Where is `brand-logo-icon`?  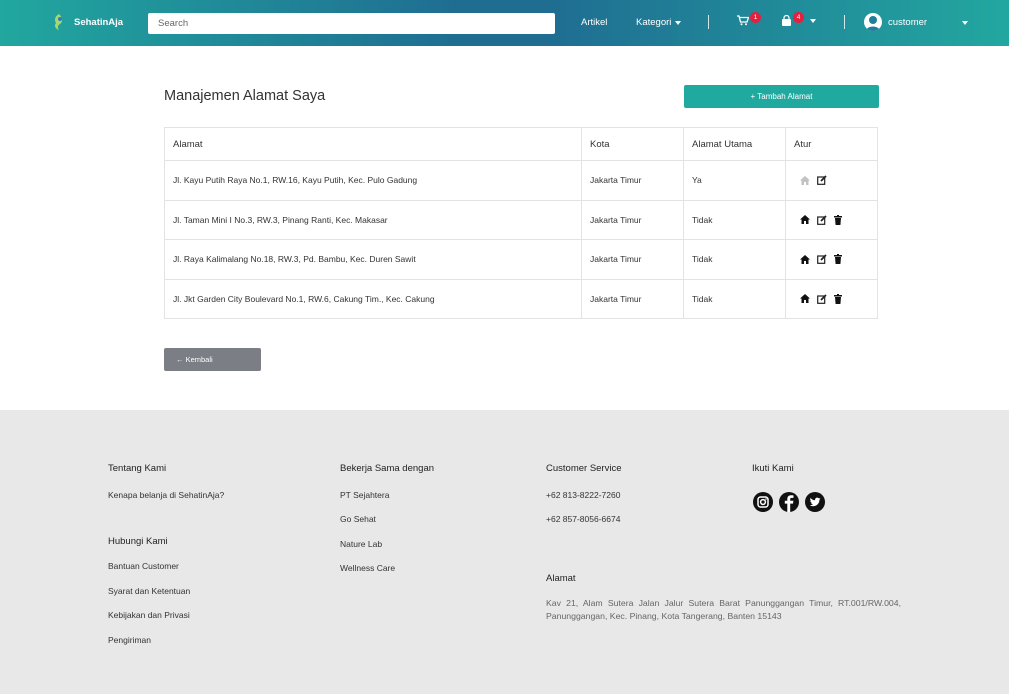 brand-logo-icon is located at coordinates (59, 22).